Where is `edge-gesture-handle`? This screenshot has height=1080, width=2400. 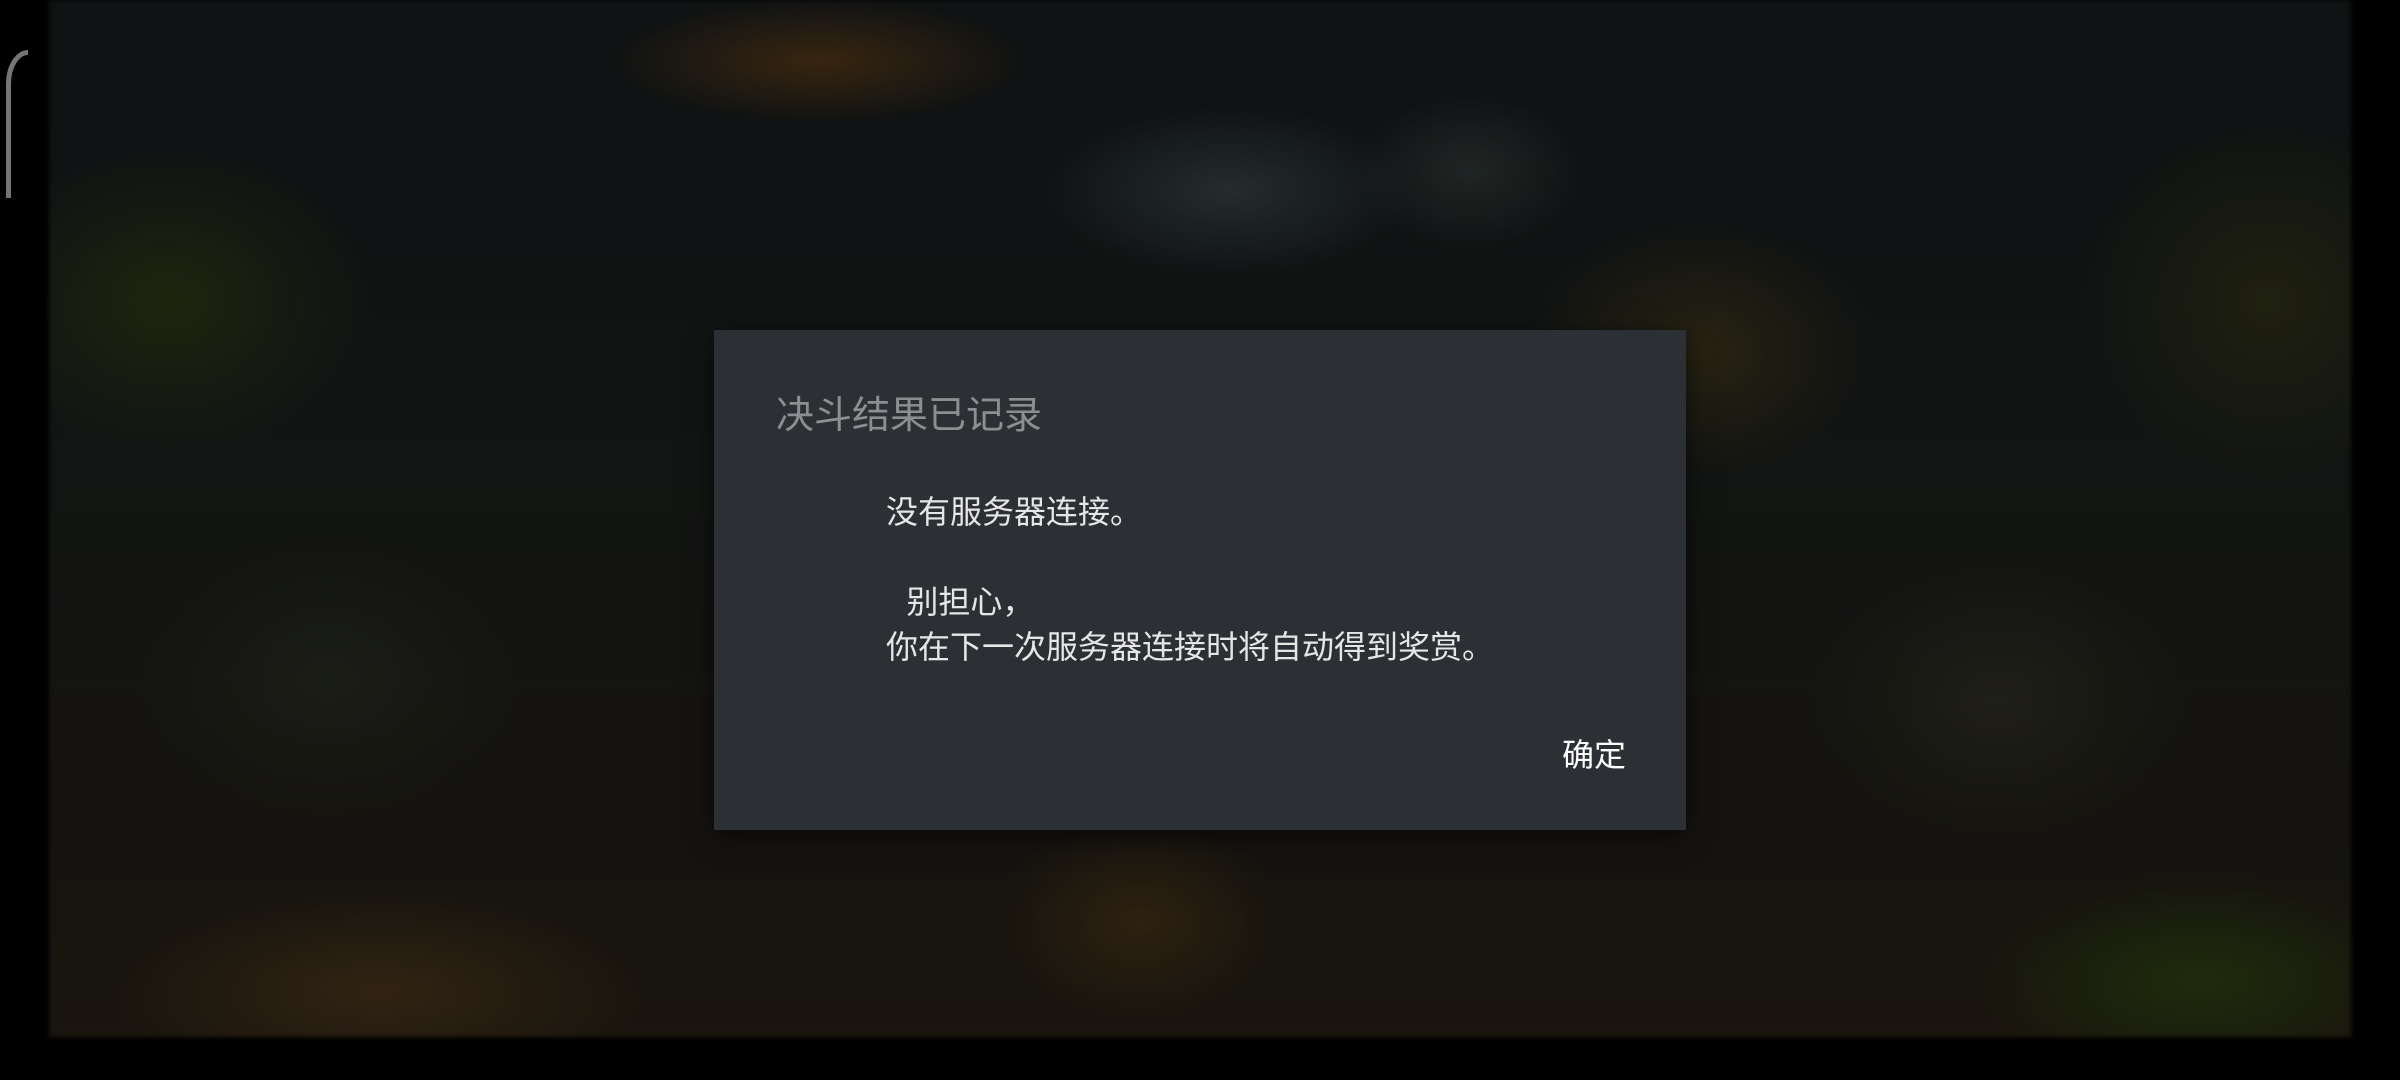 edge-gesture-handle is located at coordinates (17, 124).